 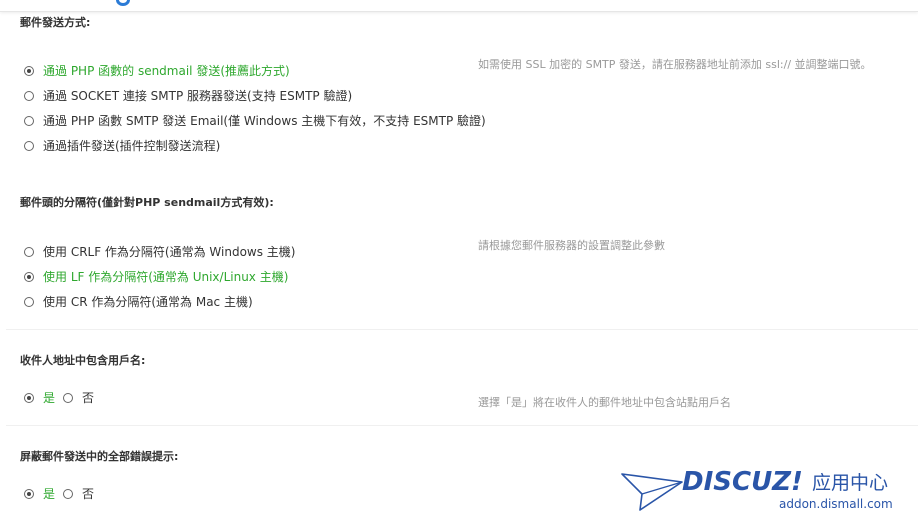 I want to click on option-label: 通過 PHP 函數的 sendmail 發送(推薦此方式), so click(x=166, y=71).